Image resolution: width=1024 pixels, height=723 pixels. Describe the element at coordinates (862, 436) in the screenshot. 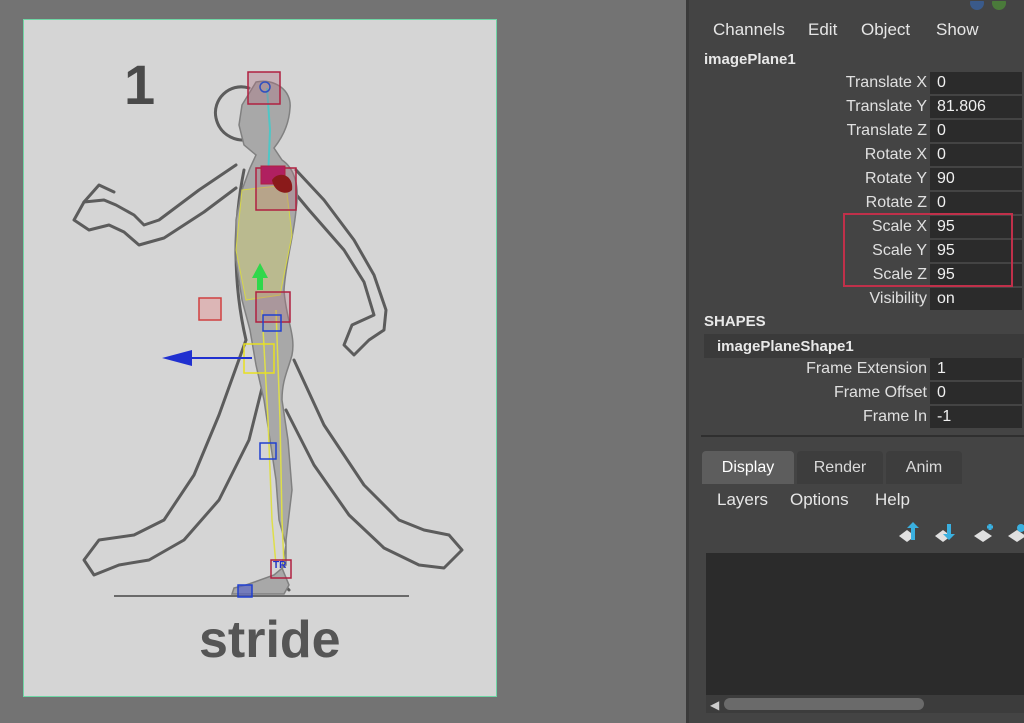

I see `panel-divider` at that location.